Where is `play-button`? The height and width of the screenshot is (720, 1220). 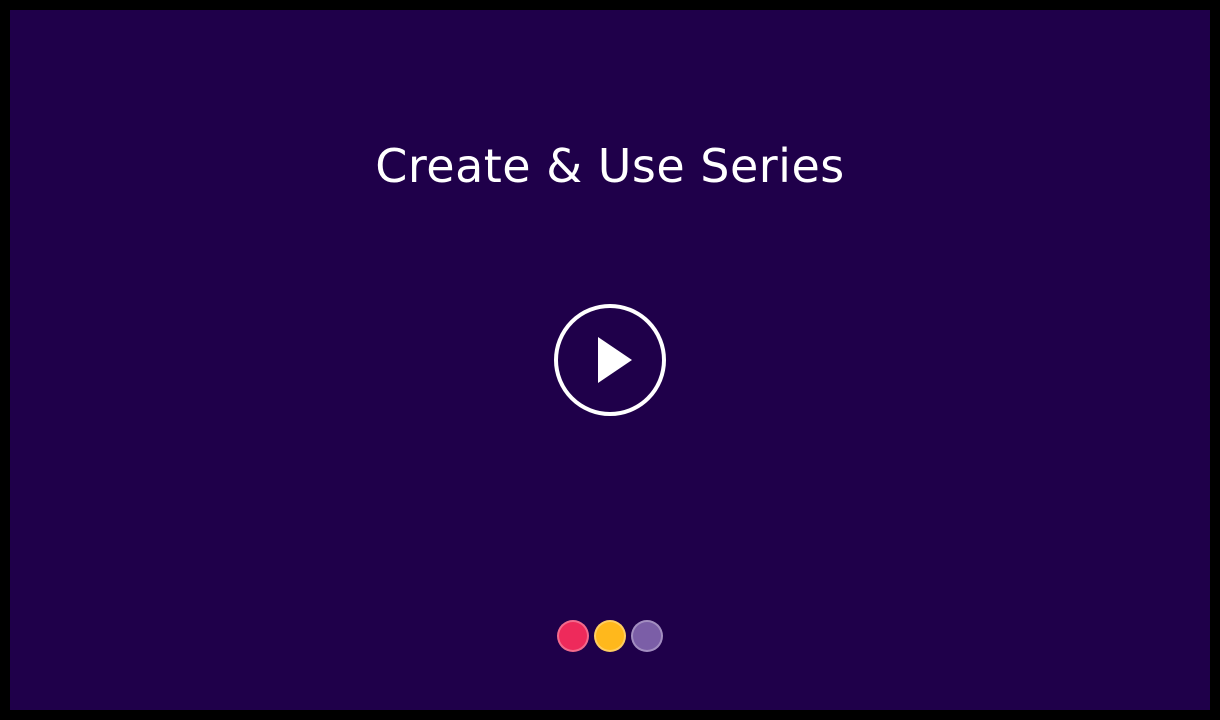 play-button is located at coordinates (610, 360).